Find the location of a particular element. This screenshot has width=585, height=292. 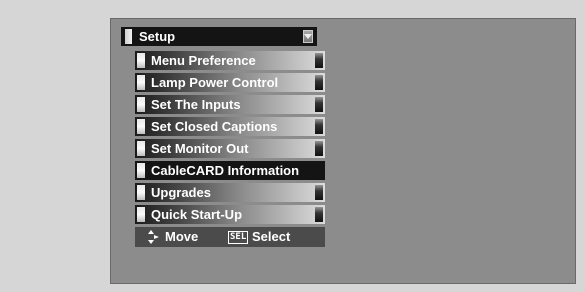

menu-item-label: Upgrades is located at coordinates (181, 192).